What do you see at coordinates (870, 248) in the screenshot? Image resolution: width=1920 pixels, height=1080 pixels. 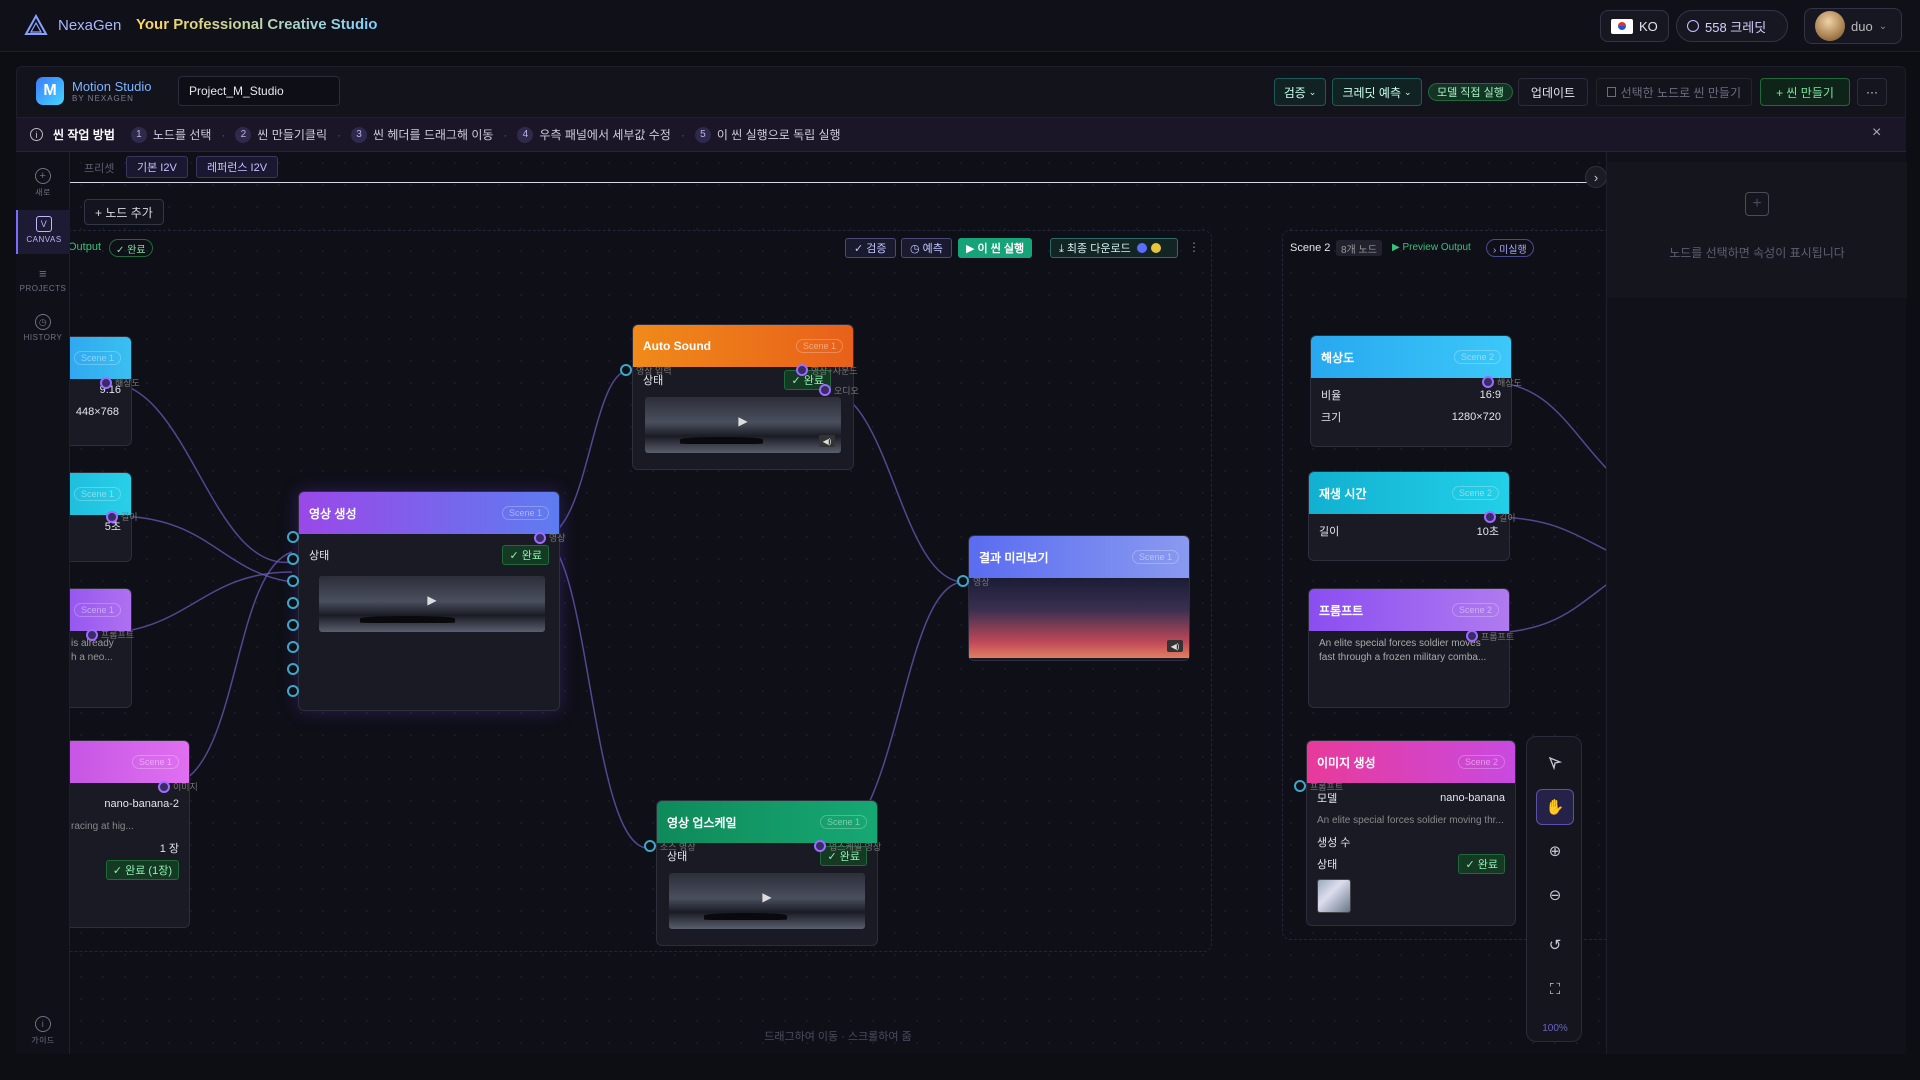 I see `scene1-validate-button: ✓ 검증` at bounding box center [870, 248].